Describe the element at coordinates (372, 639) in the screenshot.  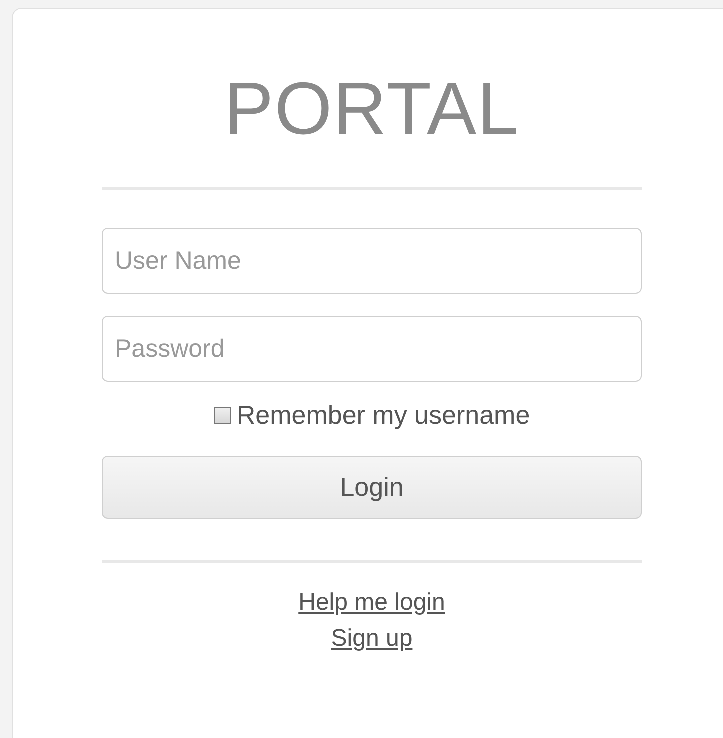
I see `link: Sign up` at that location.